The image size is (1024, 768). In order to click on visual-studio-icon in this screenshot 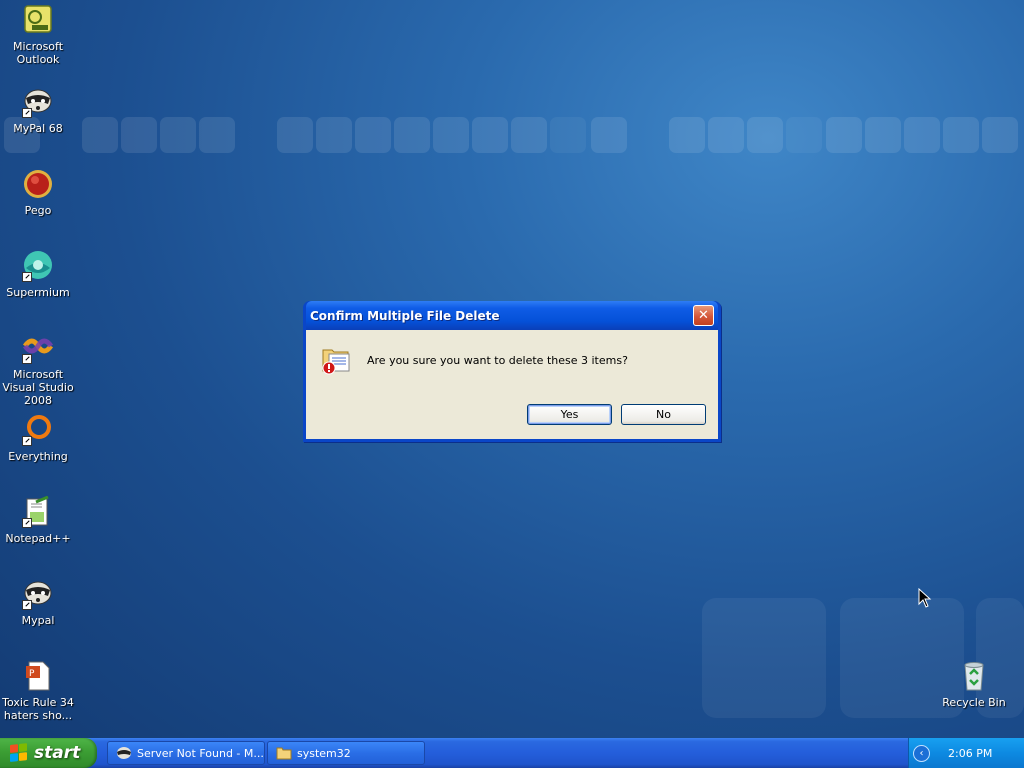, I will do `click(38, 348)`.